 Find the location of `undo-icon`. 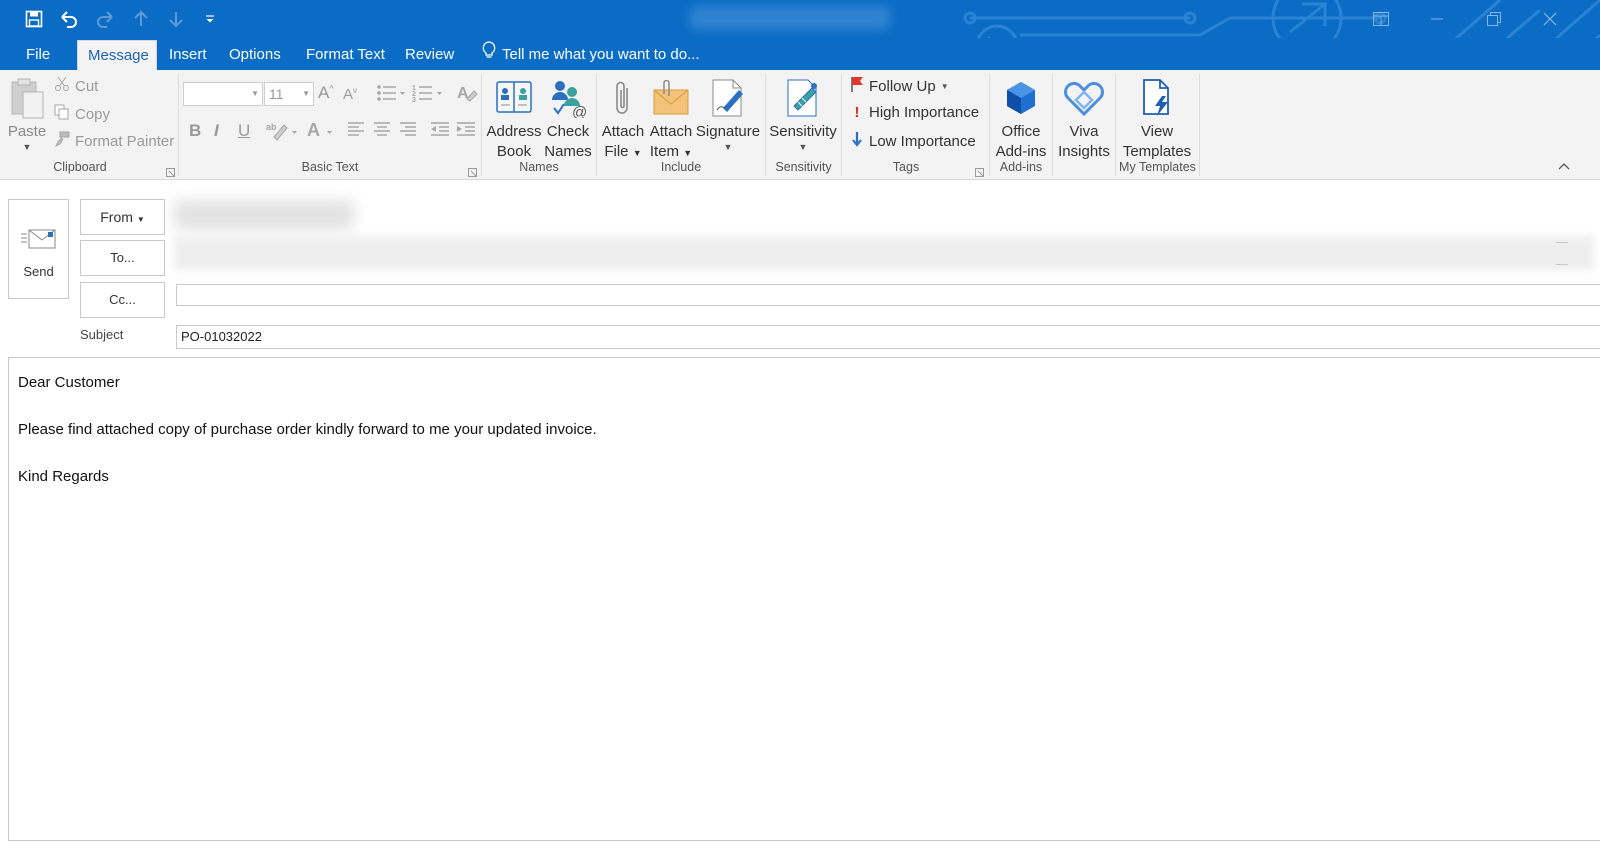

undo-icon is located at coordinates (69, 19).